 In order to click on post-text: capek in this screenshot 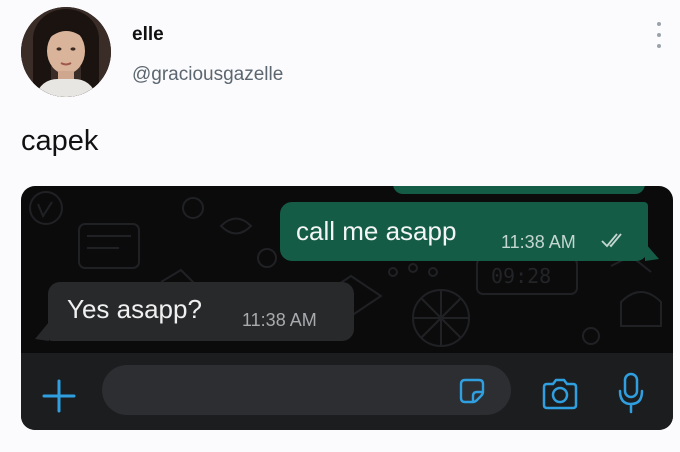, I will do `click(60, 141)`.